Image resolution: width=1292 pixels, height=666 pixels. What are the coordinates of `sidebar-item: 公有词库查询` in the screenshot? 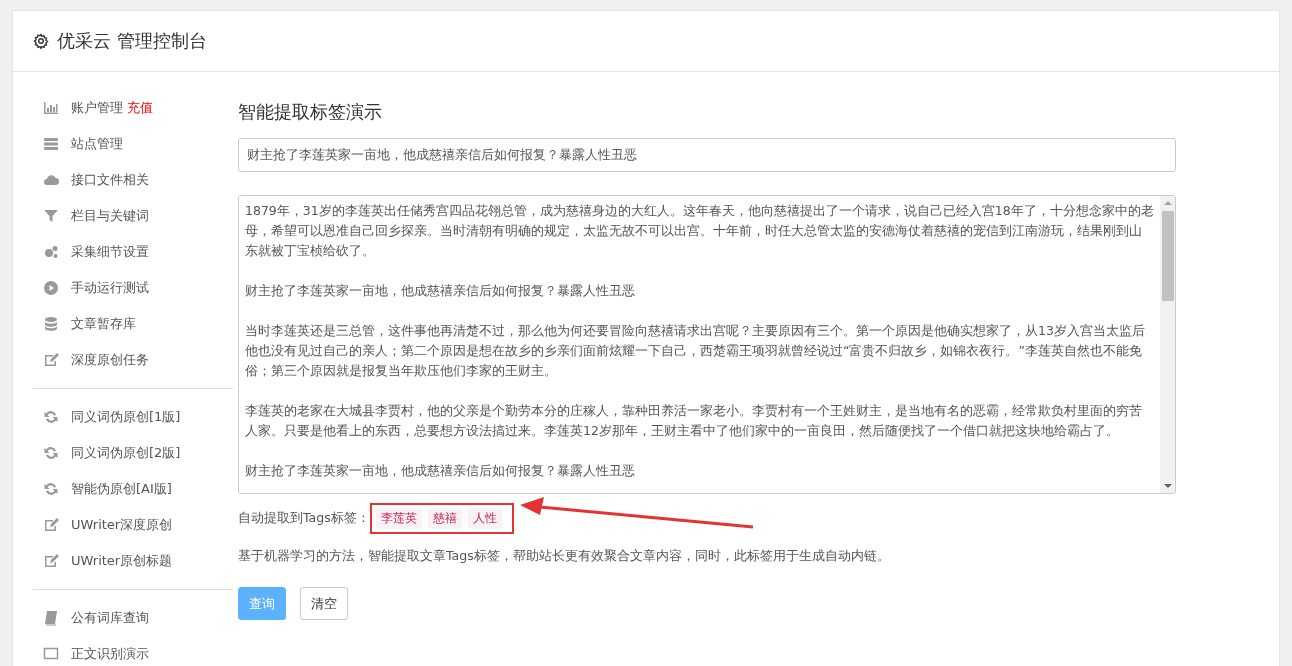 It's located at (133, 618).